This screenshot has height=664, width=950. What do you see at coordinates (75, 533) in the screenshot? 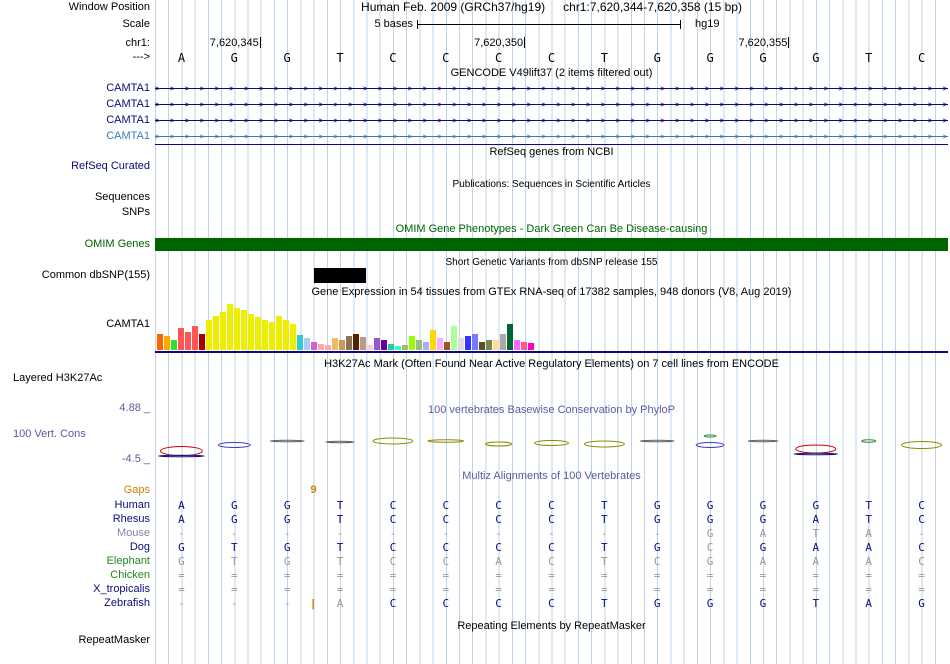
I see `species-label-mouse: Mouse` at bounding box center [75, 533].